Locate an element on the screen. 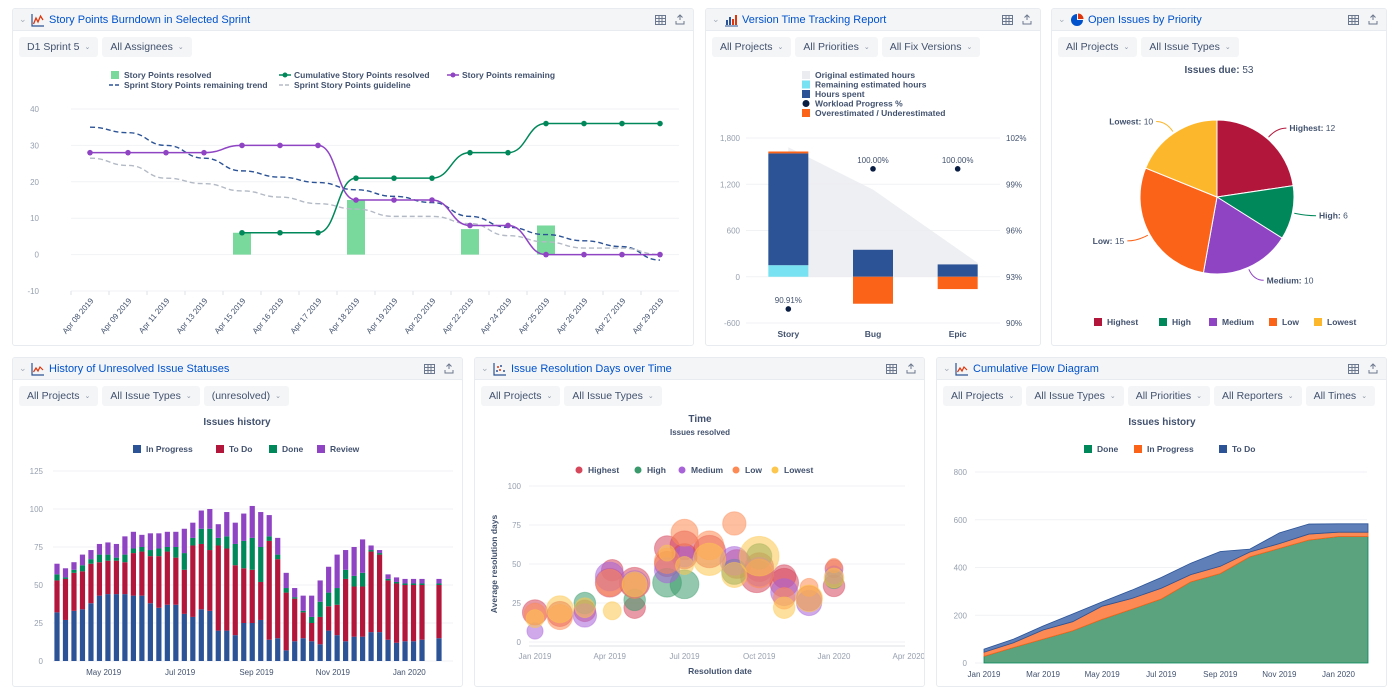  y-tick-label: 50 is located at coordinates (38, 585).